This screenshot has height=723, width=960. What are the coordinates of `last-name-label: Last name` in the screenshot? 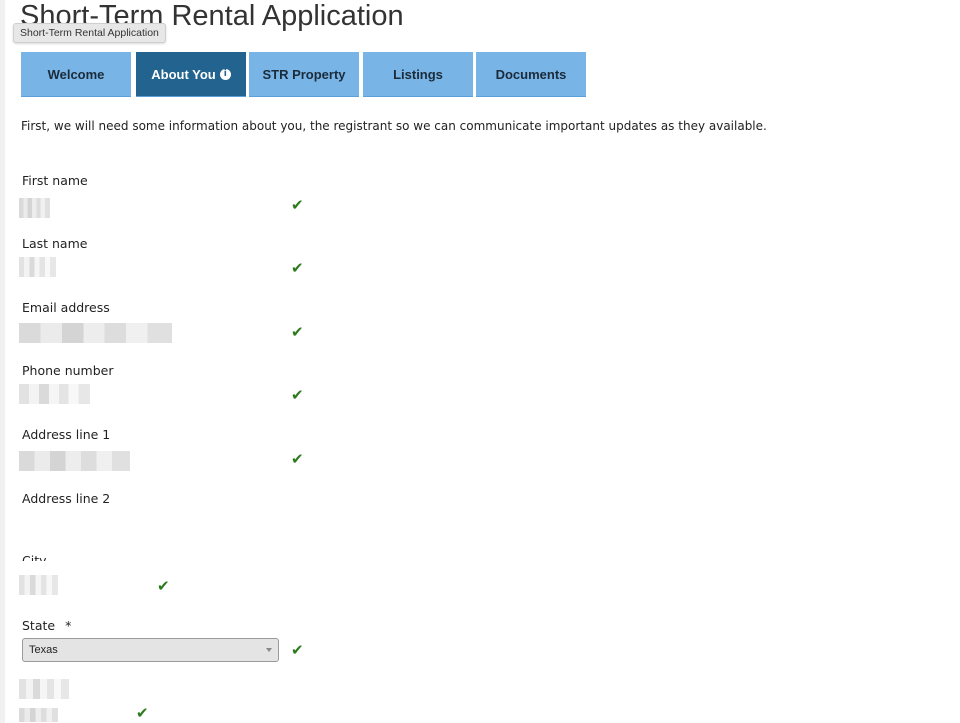 It's located at (55, 243).